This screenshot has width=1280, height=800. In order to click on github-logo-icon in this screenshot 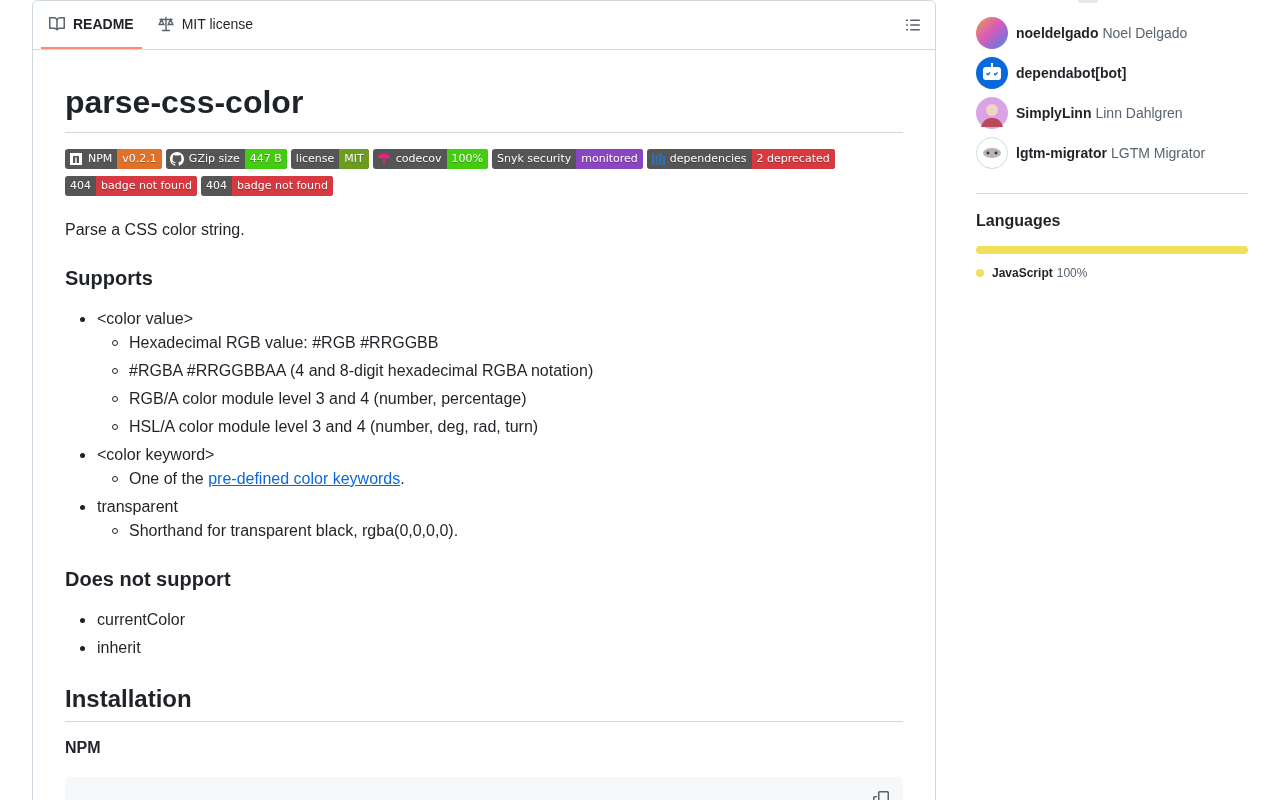, I will do `click(176, 159)`.